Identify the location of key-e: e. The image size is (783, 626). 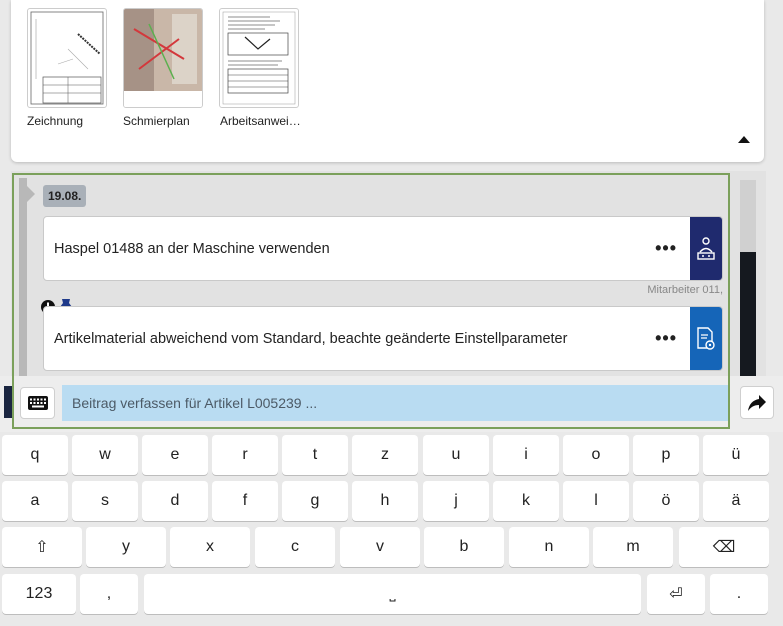
(175, 455).